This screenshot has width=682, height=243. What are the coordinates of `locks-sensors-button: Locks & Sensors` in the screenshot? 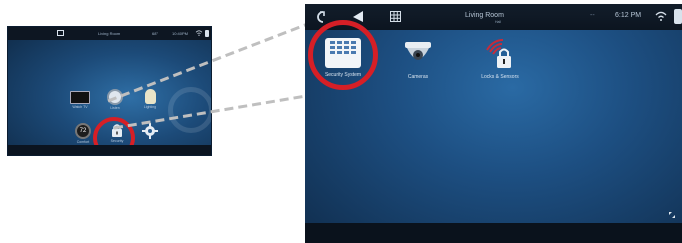 It's located at (500, 59).